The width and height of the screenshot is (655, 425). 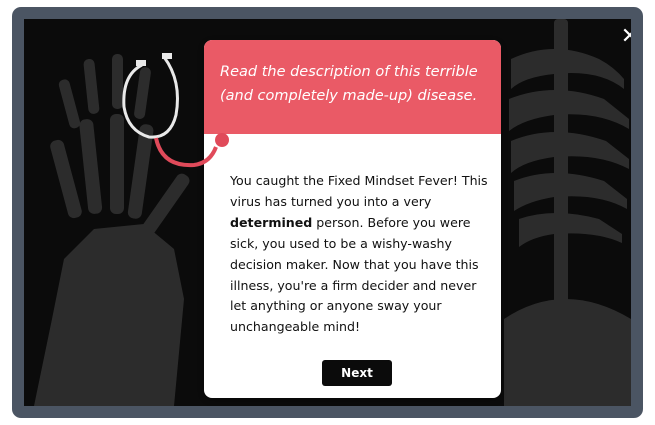 I want to click on description-bold-word: determined, so click(x=271, y=222).